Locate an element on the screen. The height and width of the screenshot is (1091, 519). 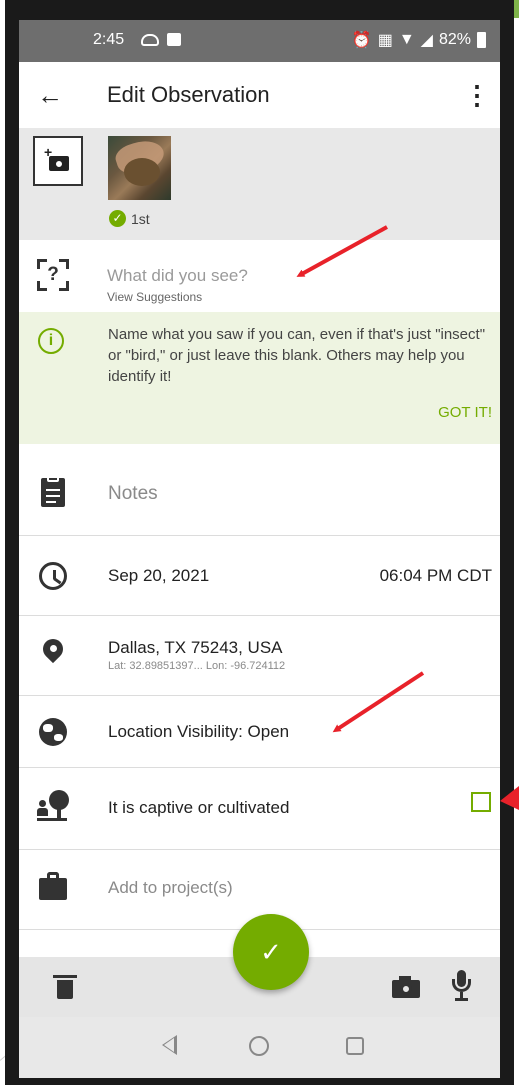
clipboard-icon is located at coordinates (53, 492).